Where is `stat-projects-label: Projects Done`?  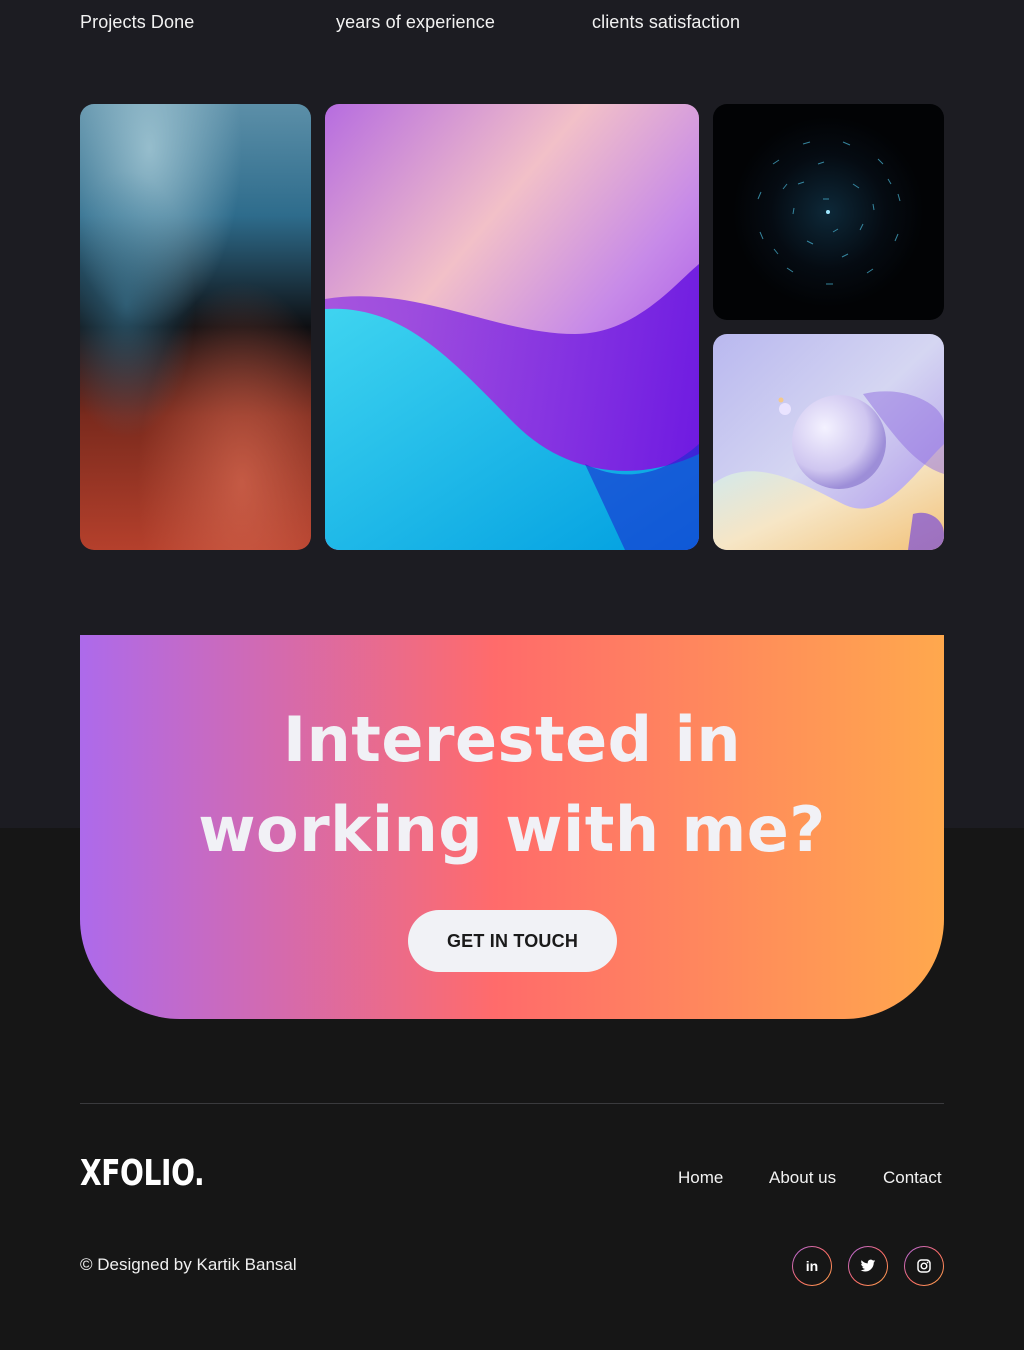 stat-projects-label: Projects Done is located at coordinates (137, 22).